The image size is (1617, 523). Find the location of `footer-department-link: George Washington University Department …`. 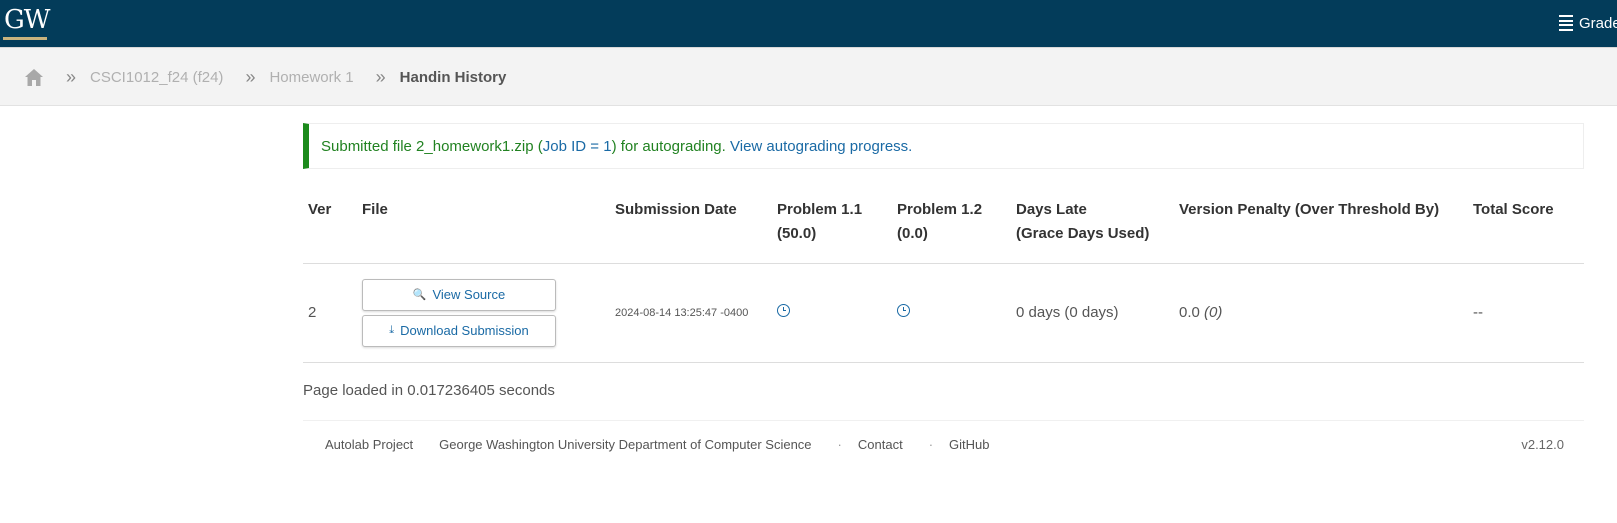

footer-department-link: George Washington University Department … is located at coordinates (625, 444).